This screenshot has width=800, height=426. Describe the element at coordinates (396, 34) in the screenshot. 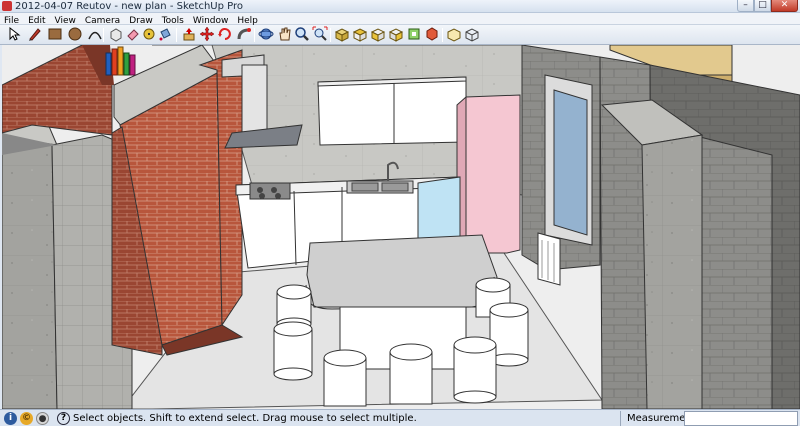

I see `right-view-icon` at that location.